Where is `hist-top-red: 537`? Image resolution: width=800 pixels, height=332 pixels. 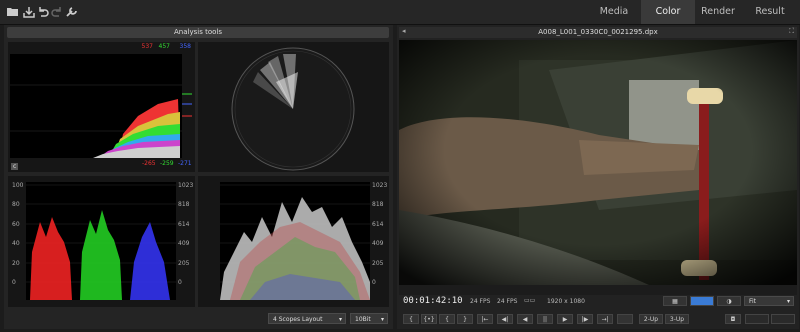
hist-top-red: 537 is located at coordinates (147, 46).